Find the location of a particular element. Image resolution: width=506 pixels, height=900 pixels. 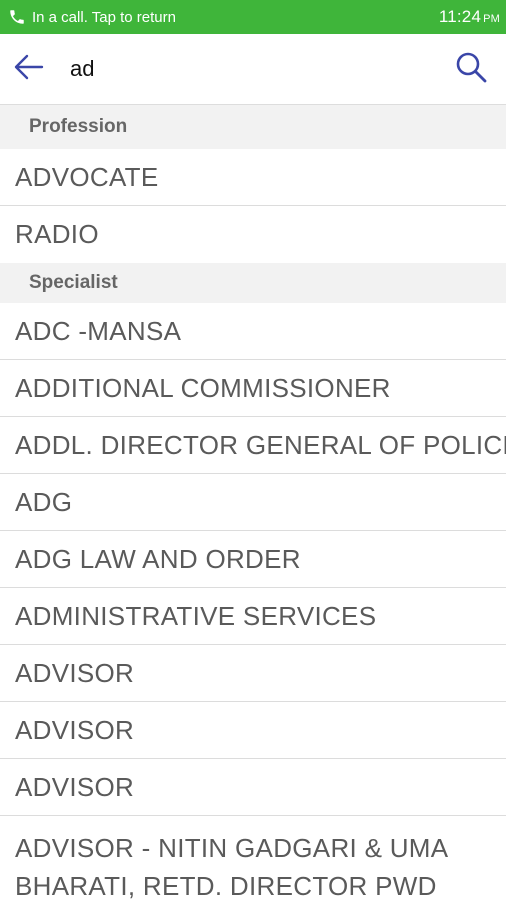

back-button is located at coordinates (29, 69).